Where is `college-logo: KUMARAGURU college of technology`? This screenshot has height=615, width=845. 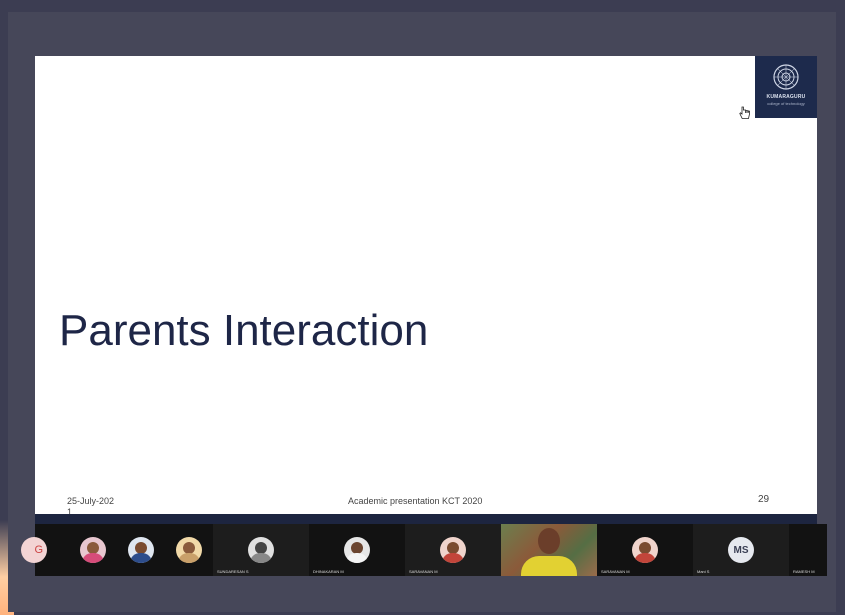
college-logo: KUMARAGURU college of technology is located at coordinates (786, 87).